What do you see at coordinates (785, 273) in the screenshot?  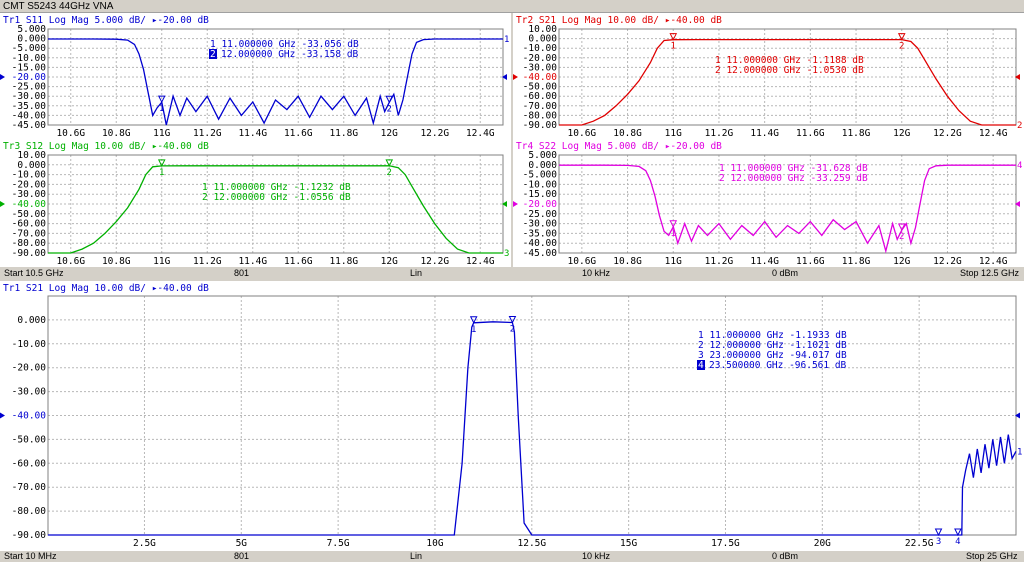 I see `source-power: 0 dBm` at bounding box center [785, 273].